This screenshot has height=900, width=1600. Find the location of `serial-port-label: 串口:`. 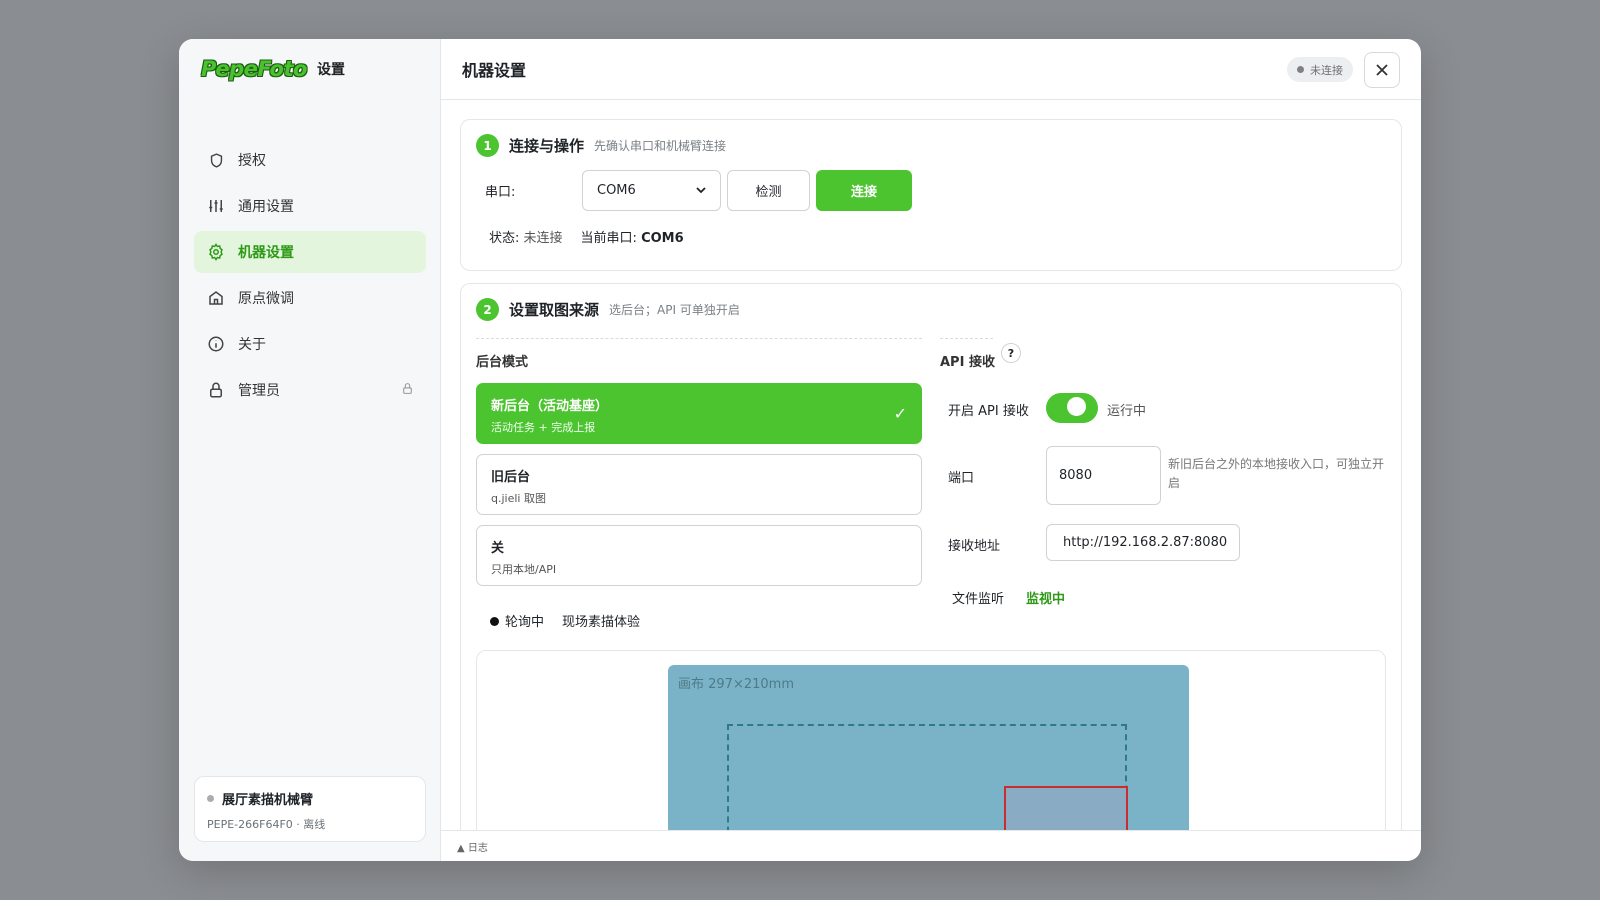

serial-port-label: 串口: is located at coordinates (500, 192).